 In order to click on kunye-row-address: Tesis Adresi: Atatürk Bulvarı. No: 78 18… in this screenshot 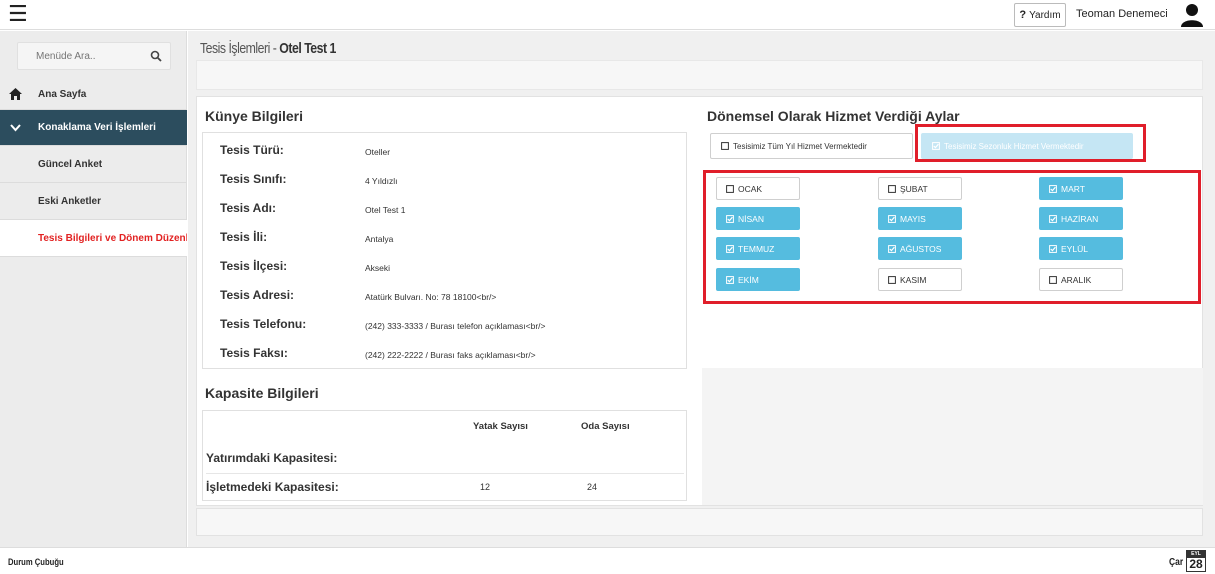, I will do `click(450, 298)`.